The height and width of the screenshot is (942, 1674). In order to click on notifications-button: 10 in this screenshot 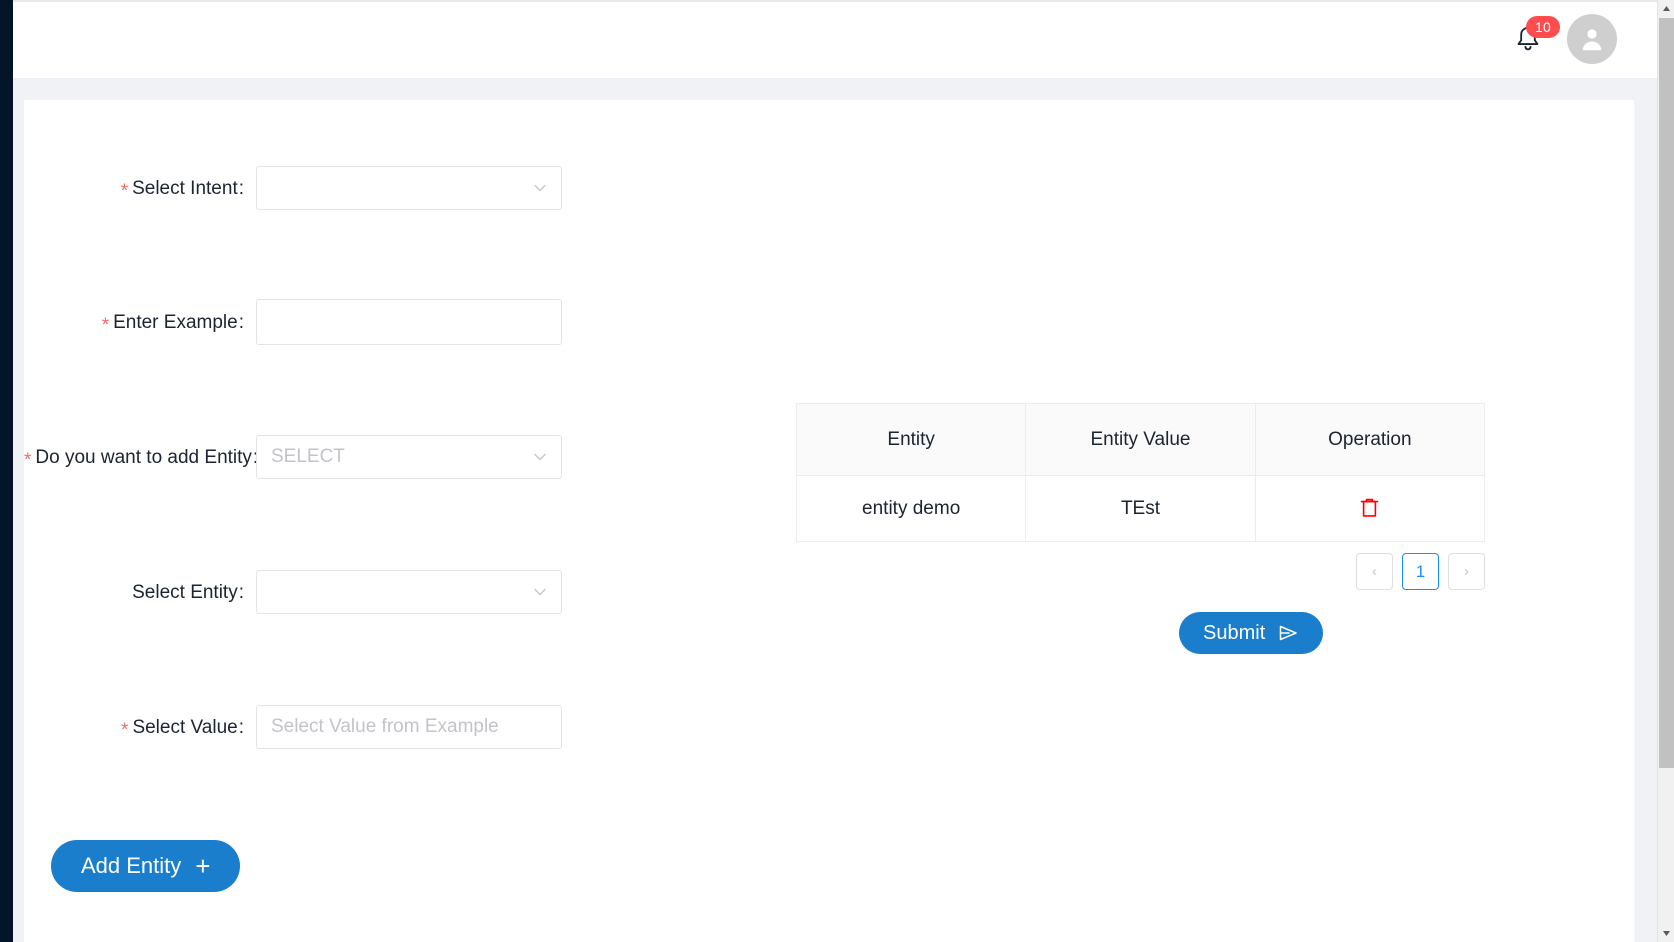, I will do `click(1535, 37)`.